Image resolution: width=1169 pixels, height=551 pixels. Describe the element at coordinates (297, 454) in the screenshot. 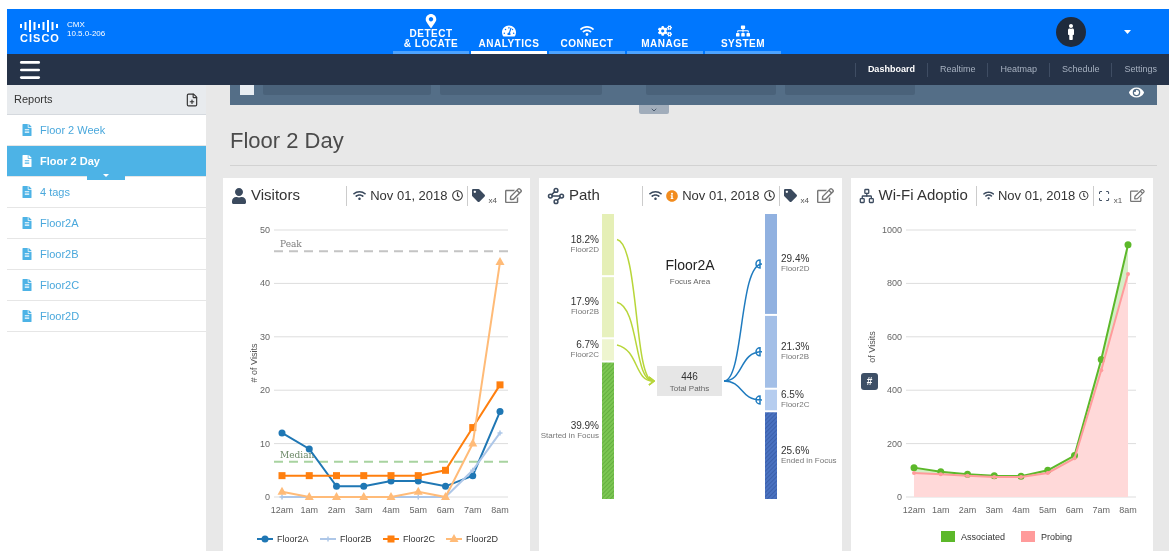

I see `reference-label: Median` at that location.